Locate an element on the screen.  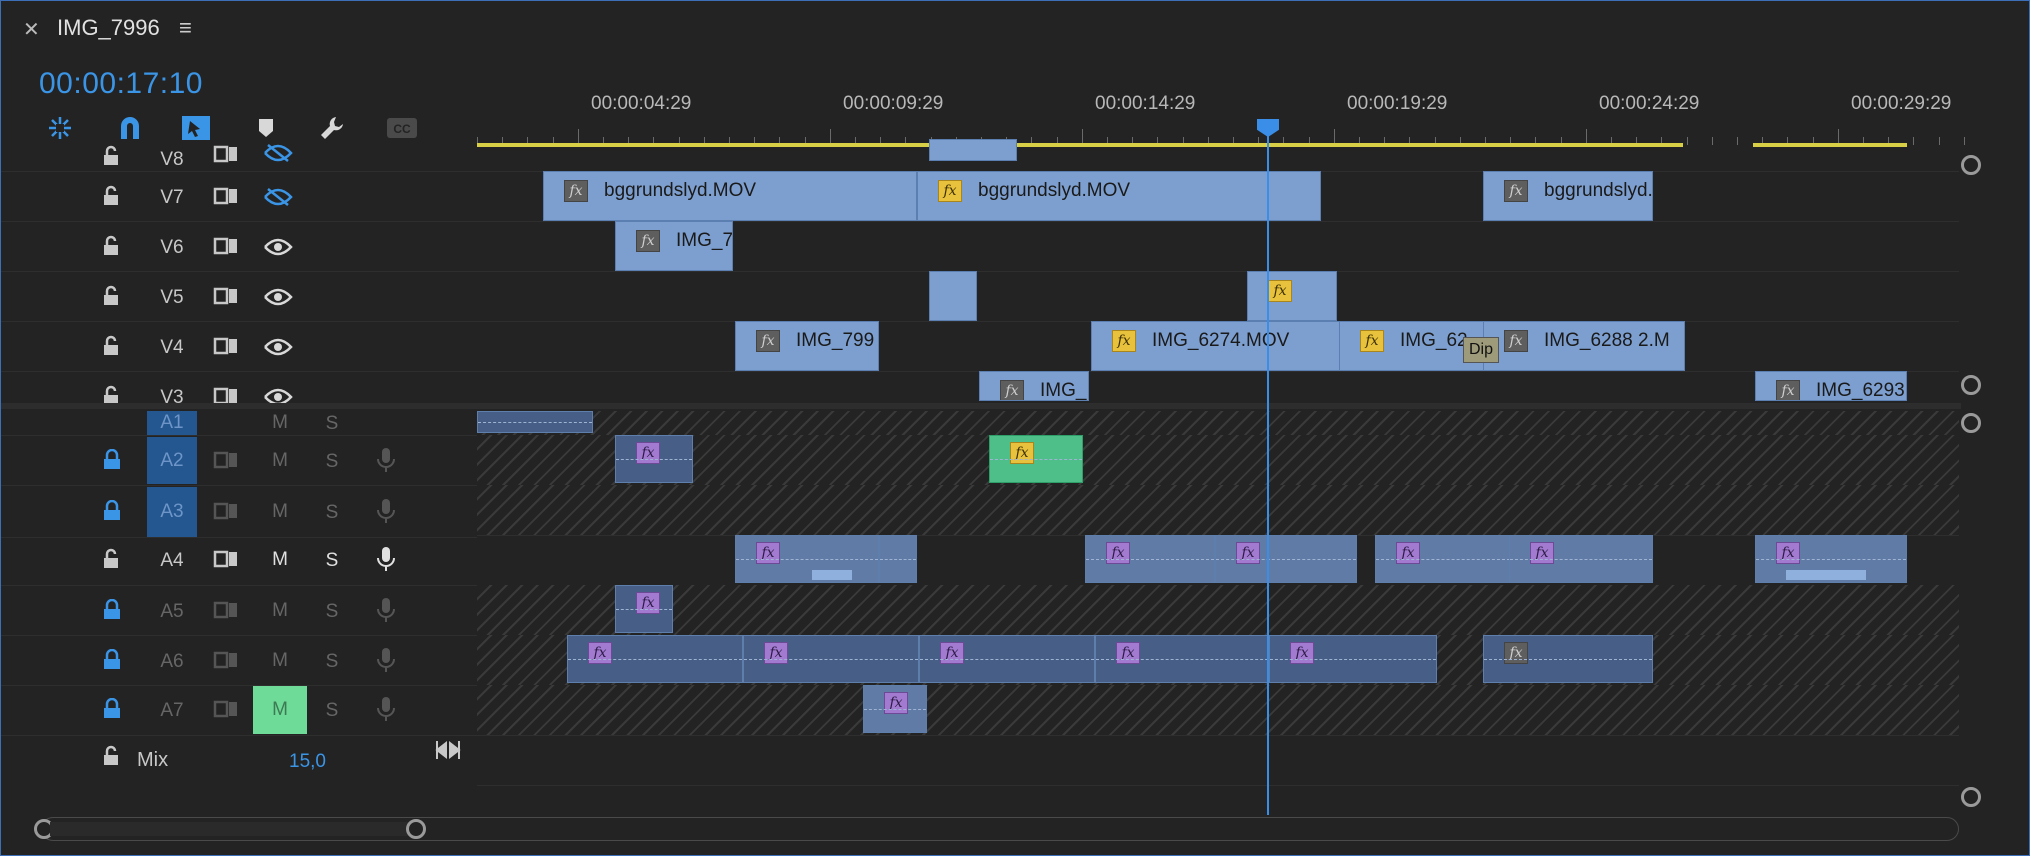
horizontal-zoom-scrollbar is located at coordinates (996, 829).